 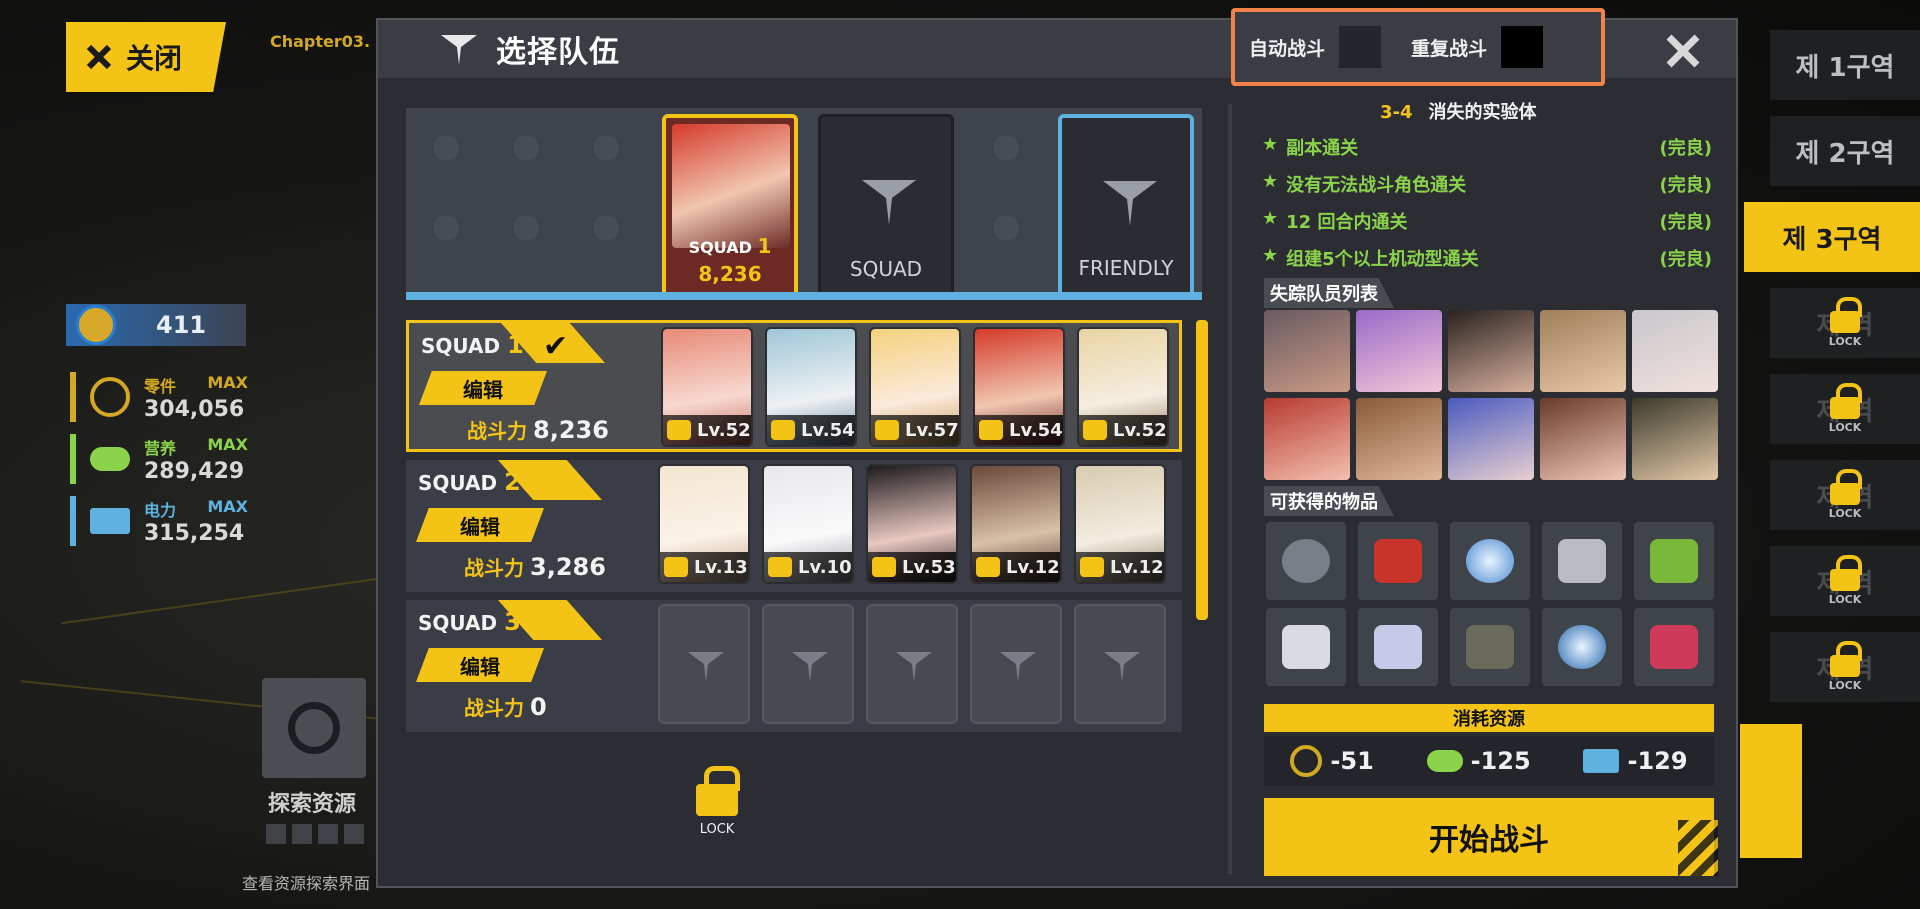 I want to click on objective-item: ★ 副本通关 (完良), so click(x=1487, y=146).